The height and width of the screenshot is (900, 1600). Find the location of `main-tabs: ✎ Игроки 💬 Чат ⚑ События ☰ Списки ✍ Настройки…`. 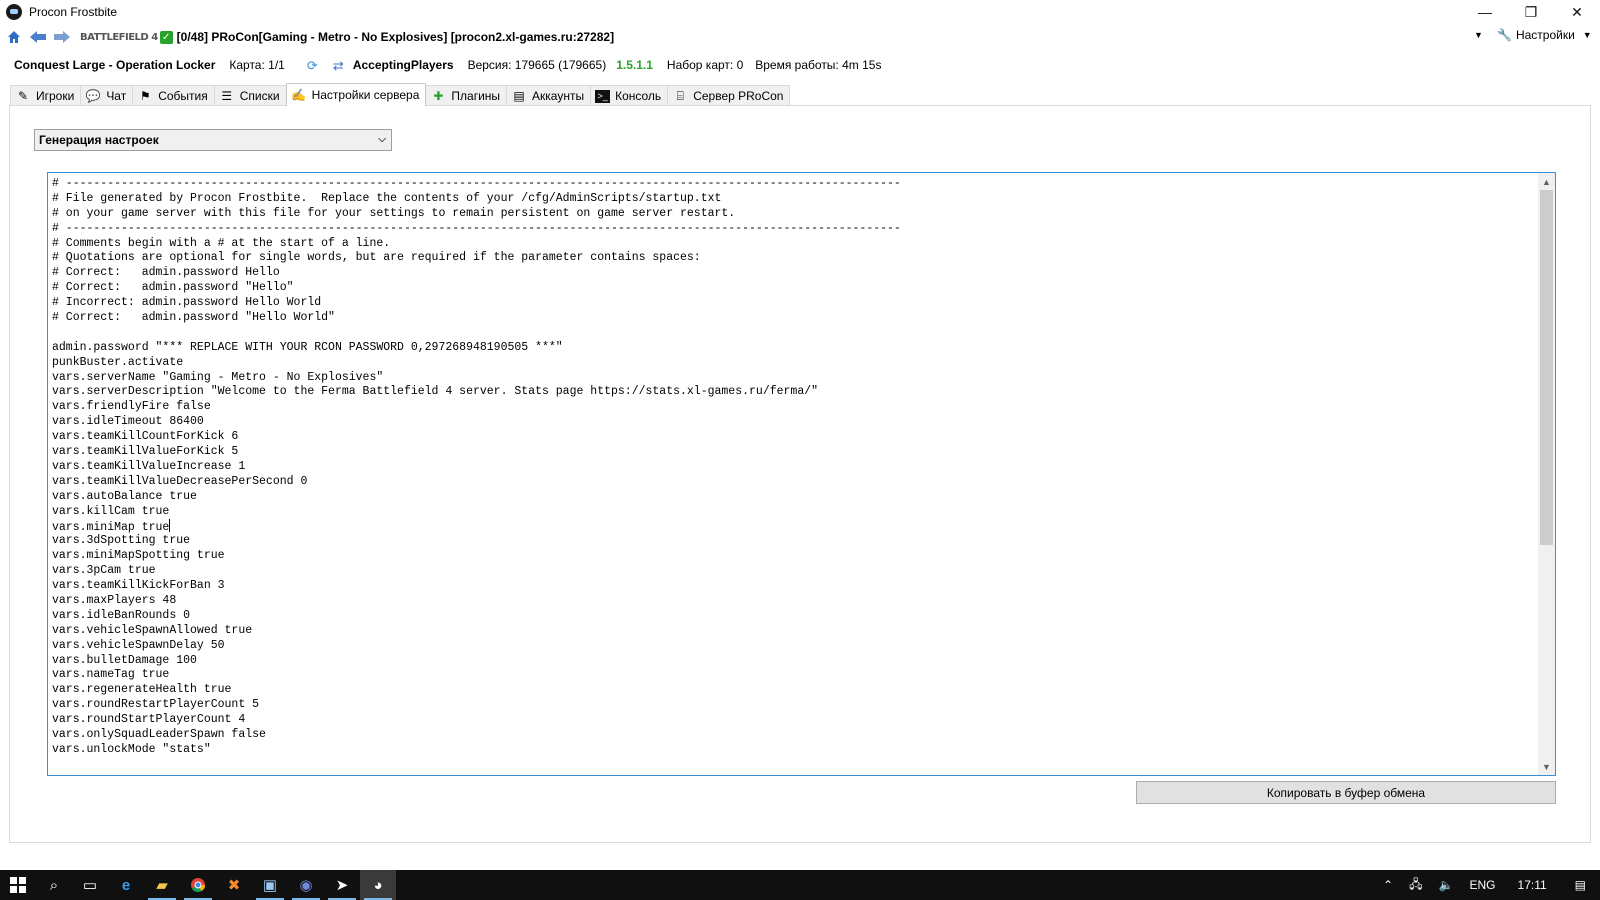

main-tabs: ✎ Игроки 💬 Чат ⚑ События ☰ Списки ✍ Настройки… is located at coordinates (400, 94).